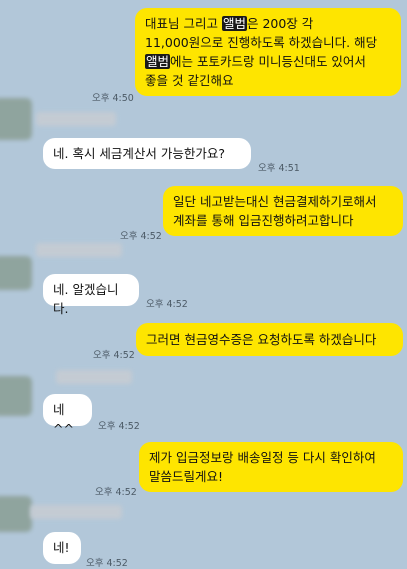  Describe the element at coordinates (279, 168) in the screenshot. I see `message-timestamp: 오후 4:51` at that location.